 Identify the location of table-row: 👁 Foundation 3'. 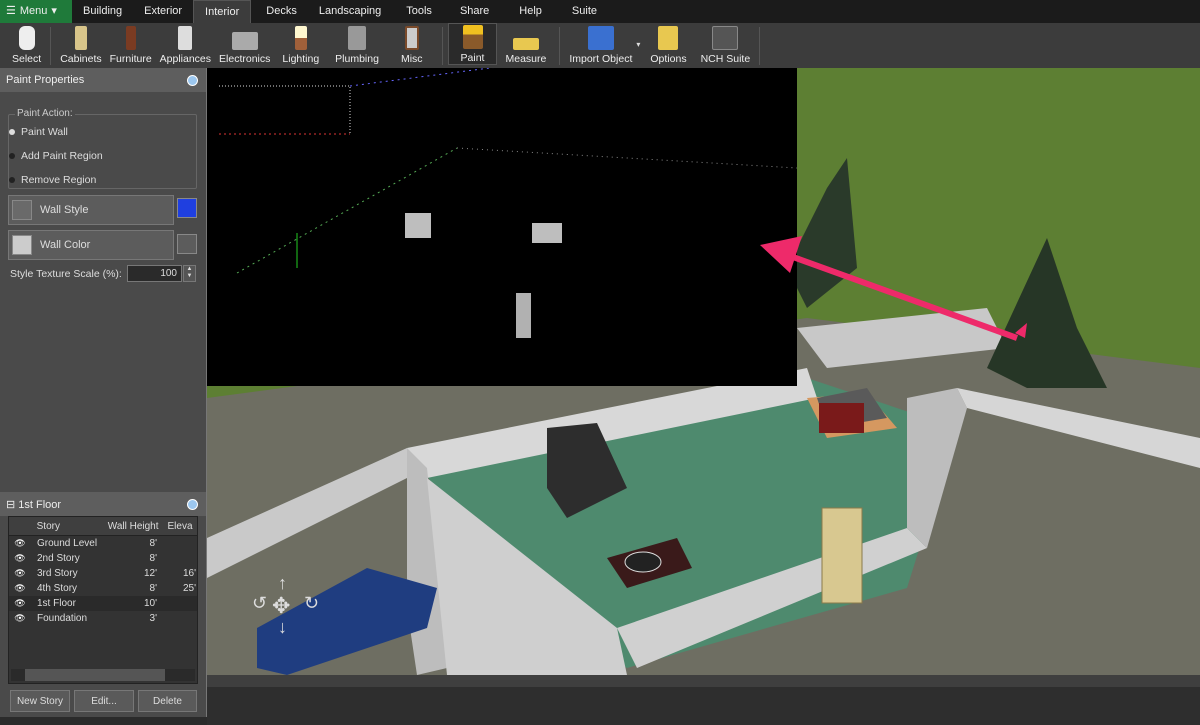
(103, 618).